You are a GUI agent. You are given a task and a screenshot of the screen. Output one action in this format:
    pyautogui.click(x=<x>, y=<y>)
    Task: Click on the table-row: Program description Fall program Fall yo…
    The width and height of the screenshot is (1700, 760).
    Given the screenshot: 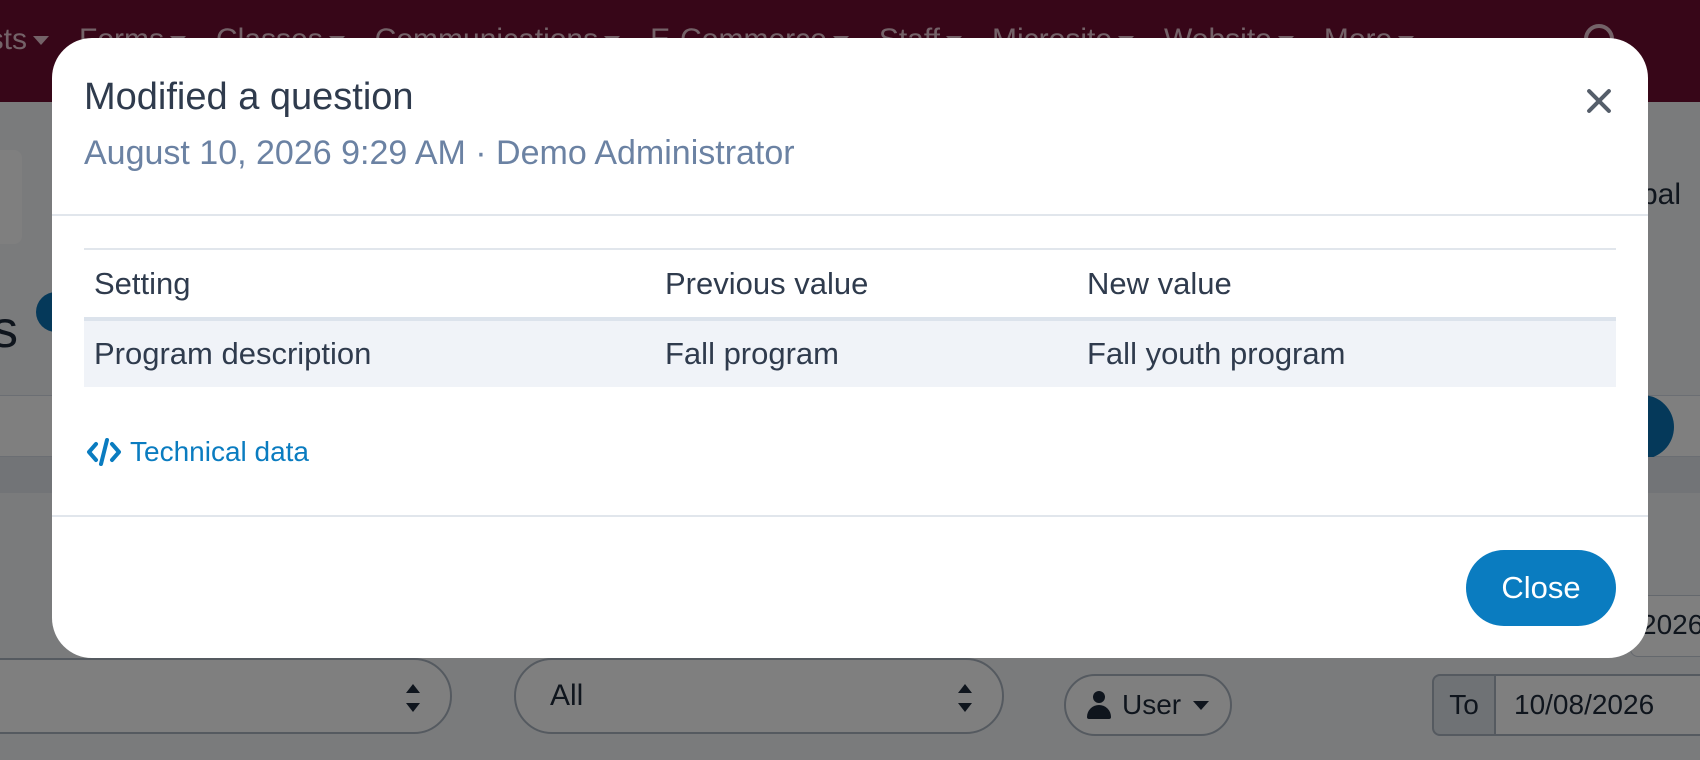 What is the action you would take?
    pyautogui.click(x=850, y=353)
    